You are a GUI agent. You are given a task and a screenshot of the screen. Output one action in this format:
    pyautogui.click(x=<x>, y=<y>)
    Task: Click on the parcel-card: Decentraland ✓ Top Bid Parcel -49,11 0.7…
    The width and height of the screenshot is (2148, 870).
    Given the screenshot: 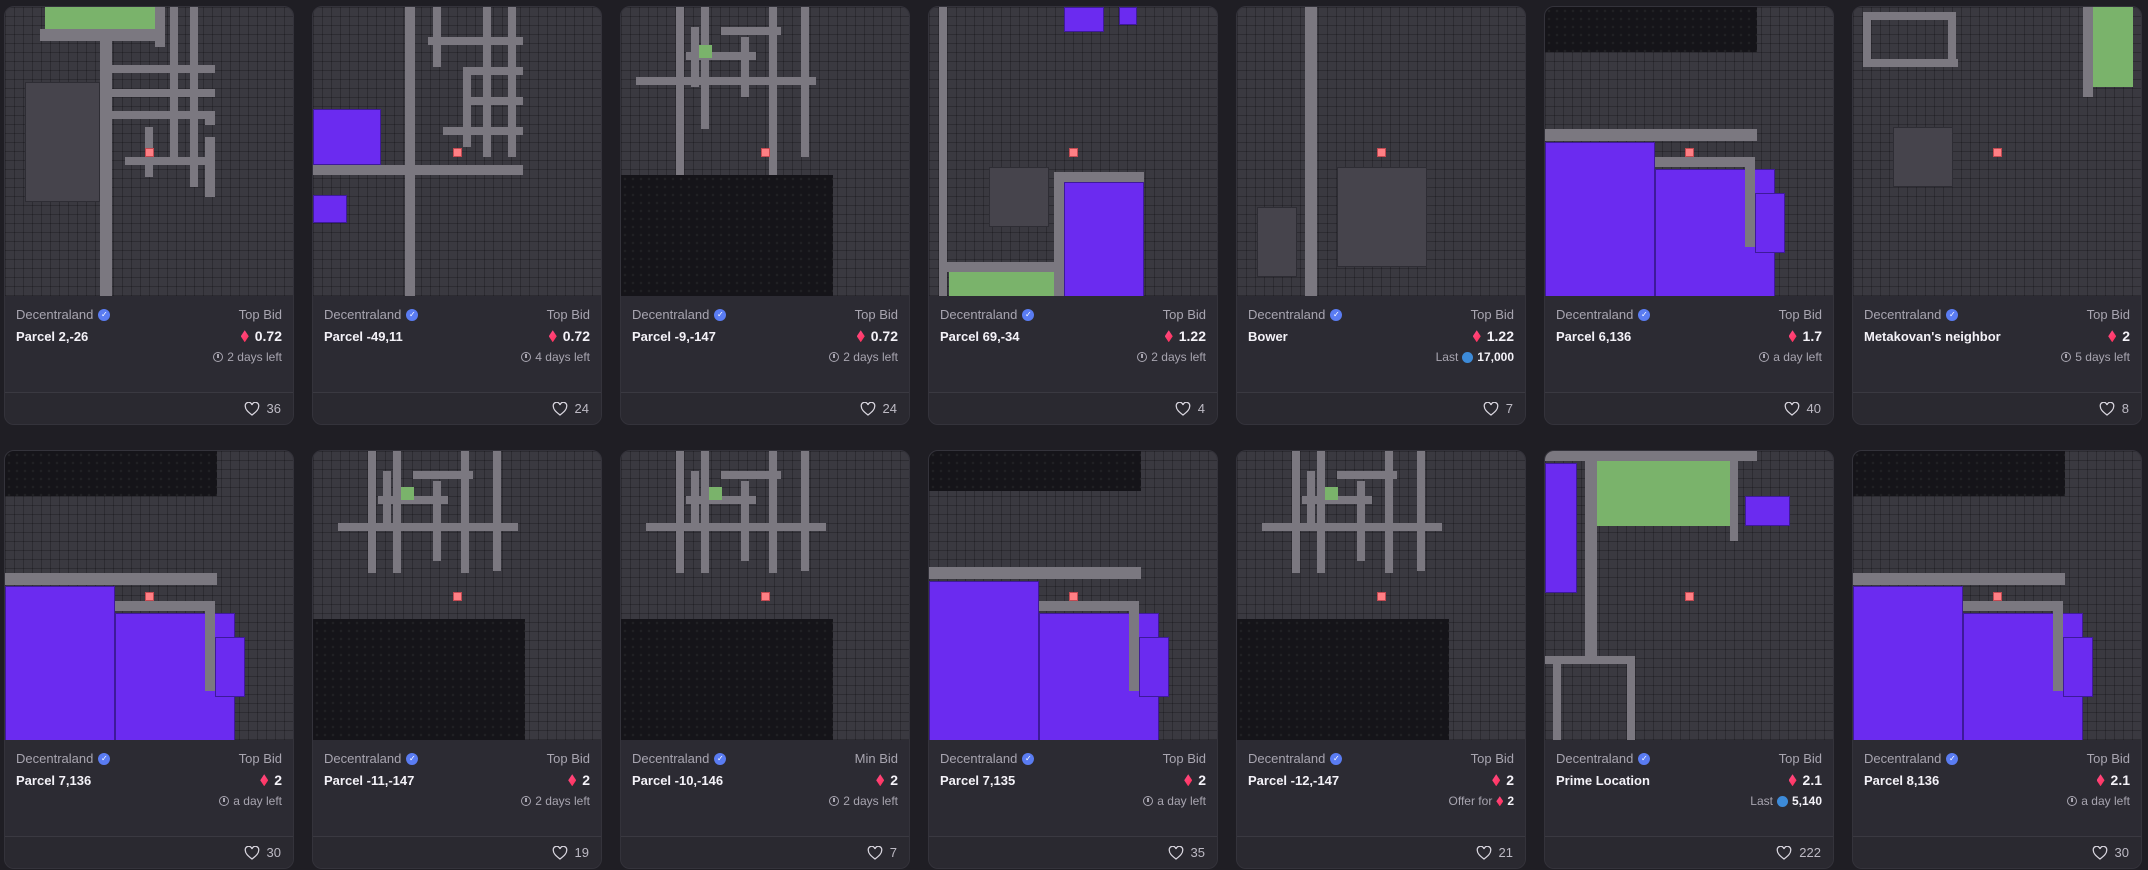 What is the action you would take?
    pyautogui.click(x=457, y=215)
    